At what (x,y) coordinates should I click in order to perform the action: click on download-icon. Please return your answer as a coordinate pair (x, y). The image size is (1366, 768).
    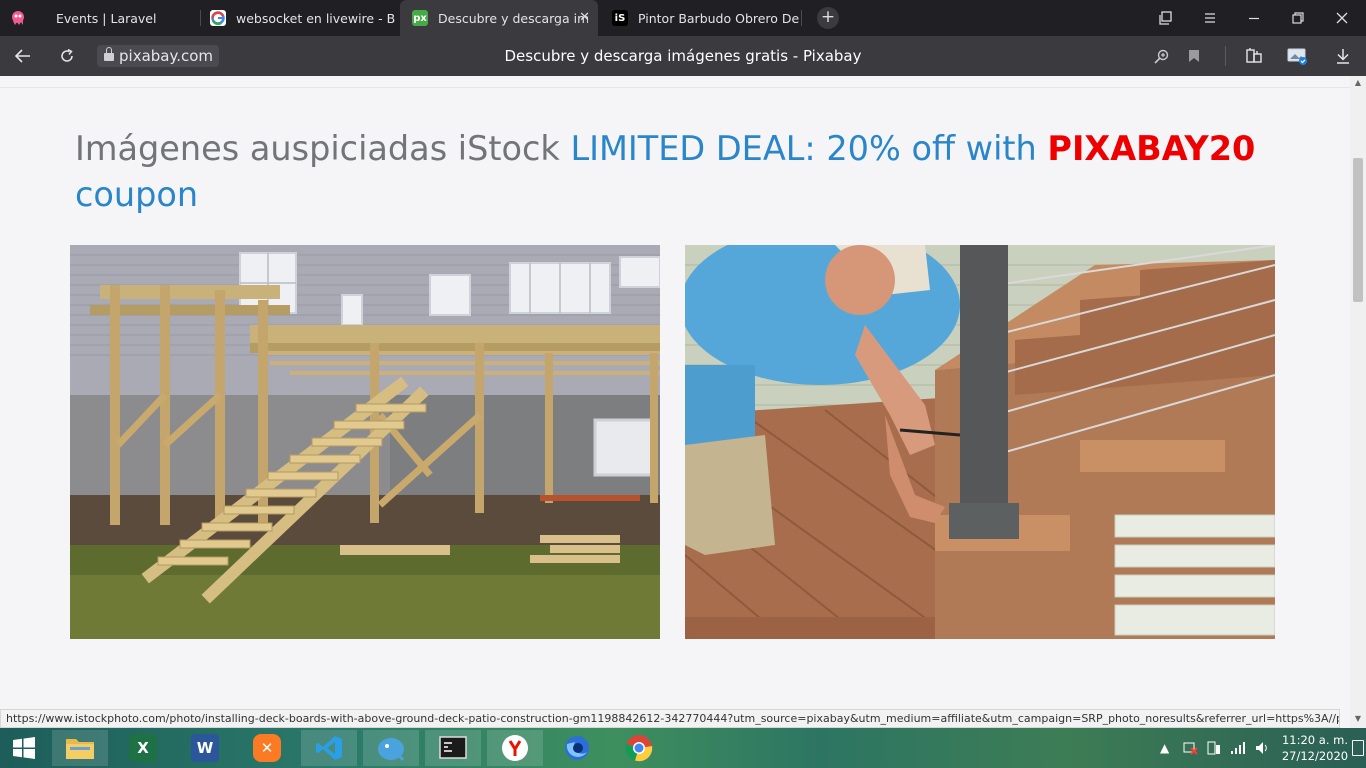
    Looking at the image, I should click on (1343, 56).